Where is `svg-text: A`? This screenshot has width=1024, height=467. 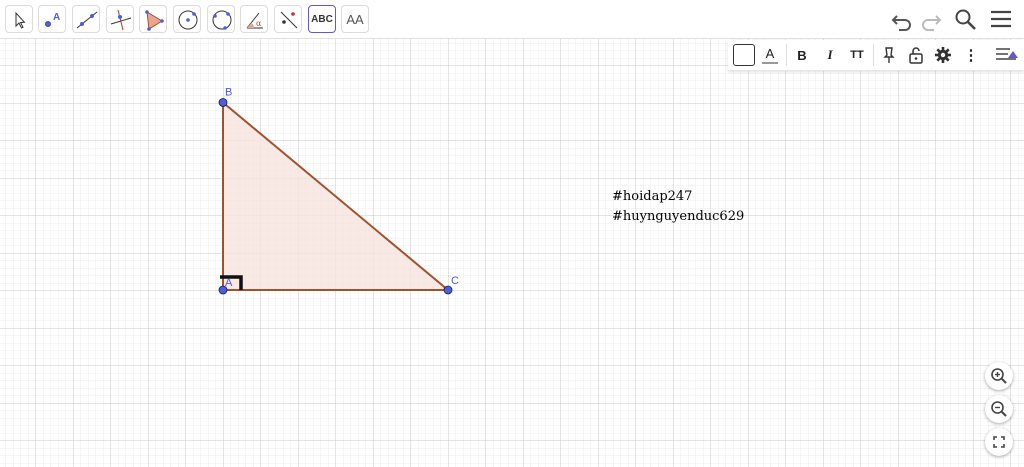 svg-text: A is located at coordinates (56, 17).